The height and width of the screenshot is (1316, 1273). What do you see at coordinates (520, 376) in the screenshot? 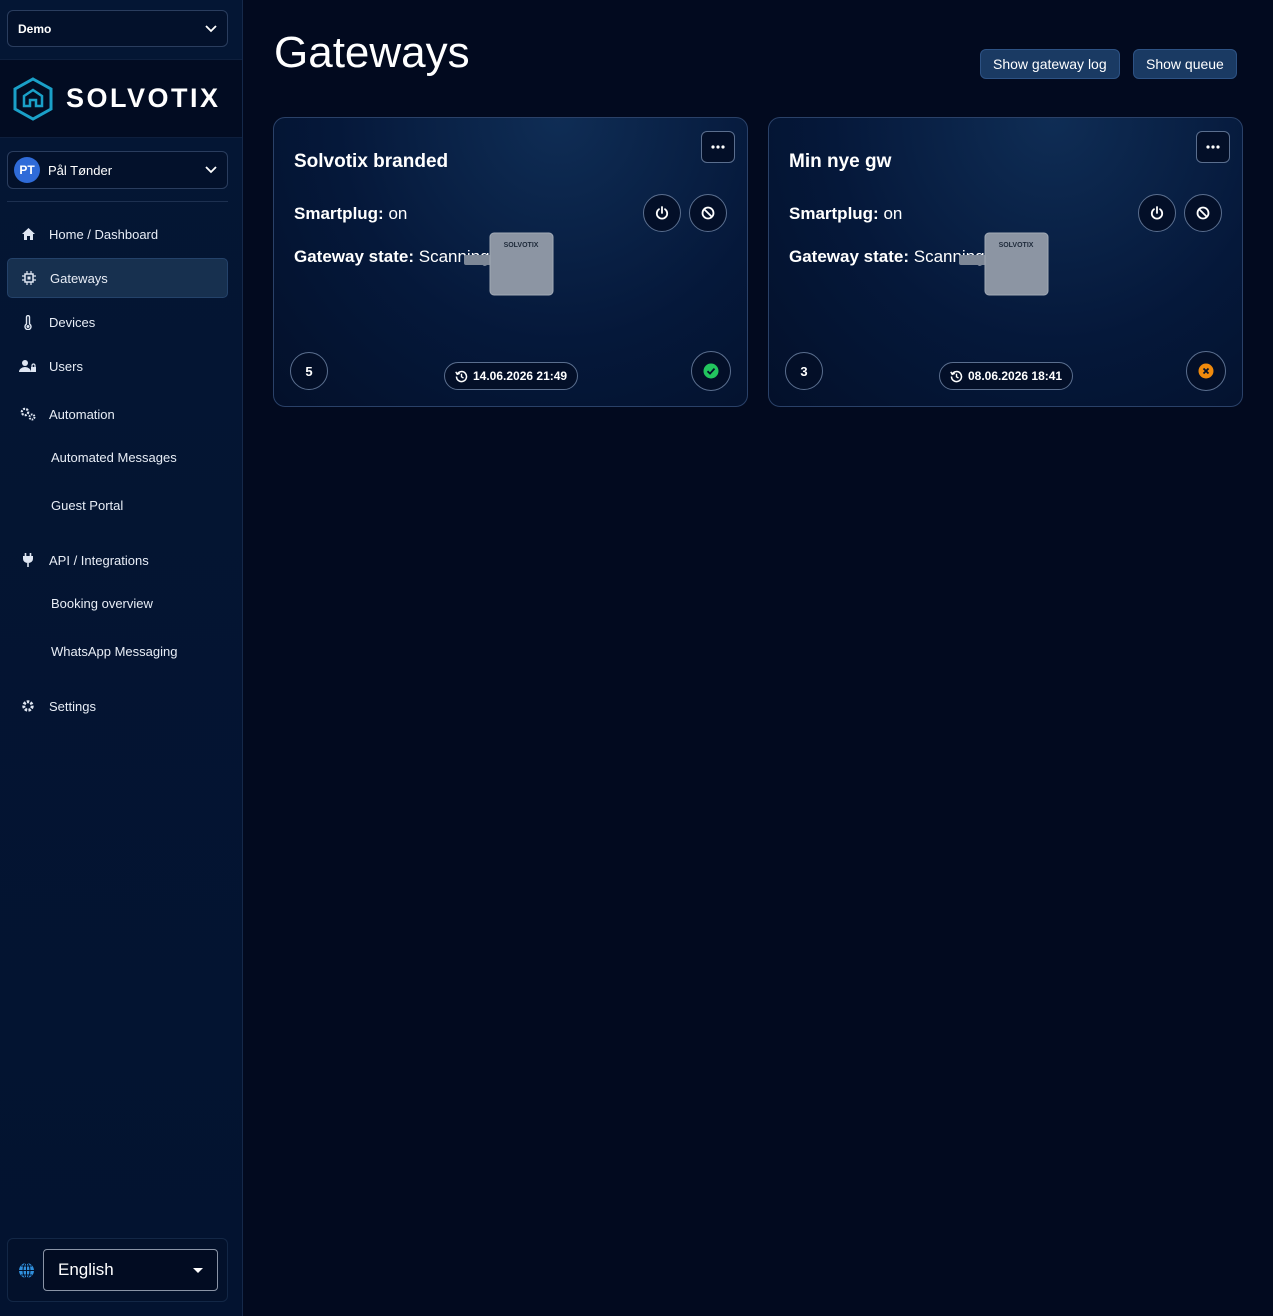
I see `timestamp-text: 14.06.2026 21:49` at bounding box center [520, 376].